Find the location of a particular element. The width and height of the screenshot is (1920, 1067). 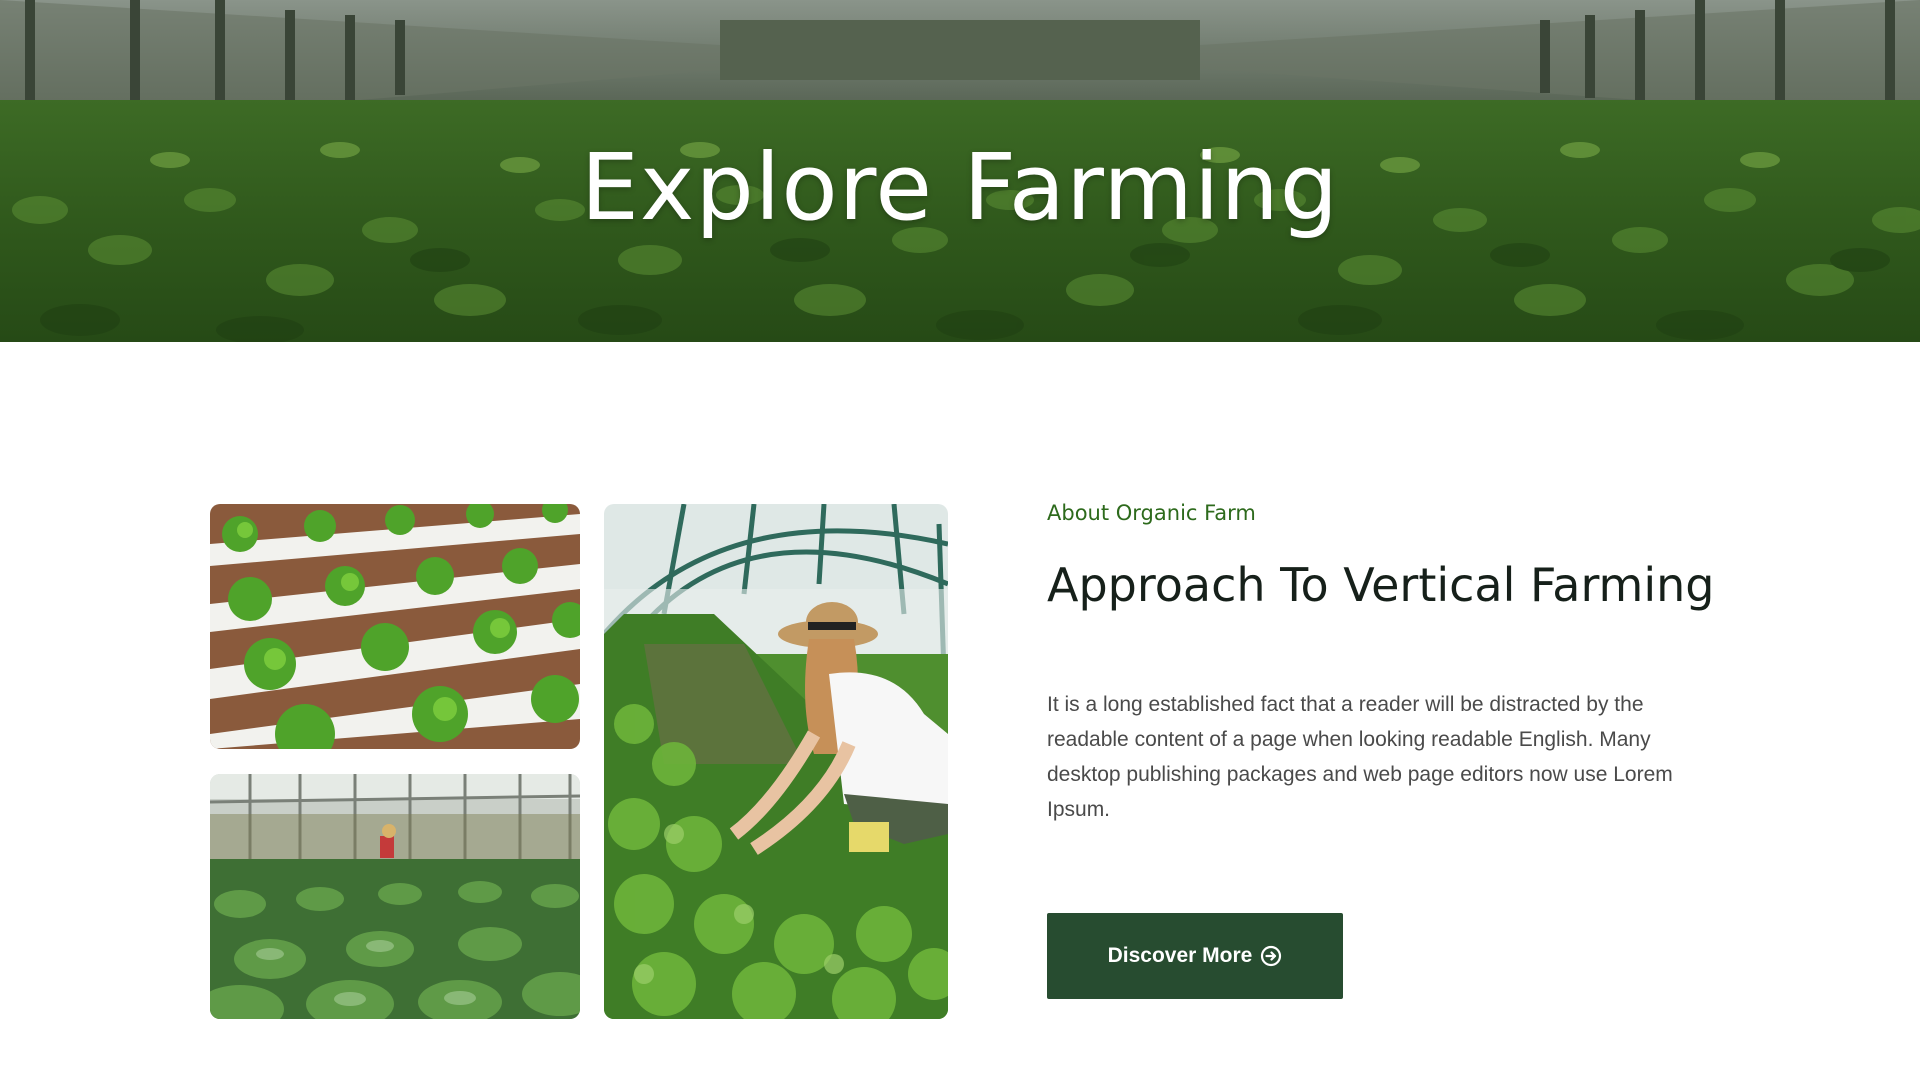

greenhouse-cabbage-image is located at coordinates (395, 896).